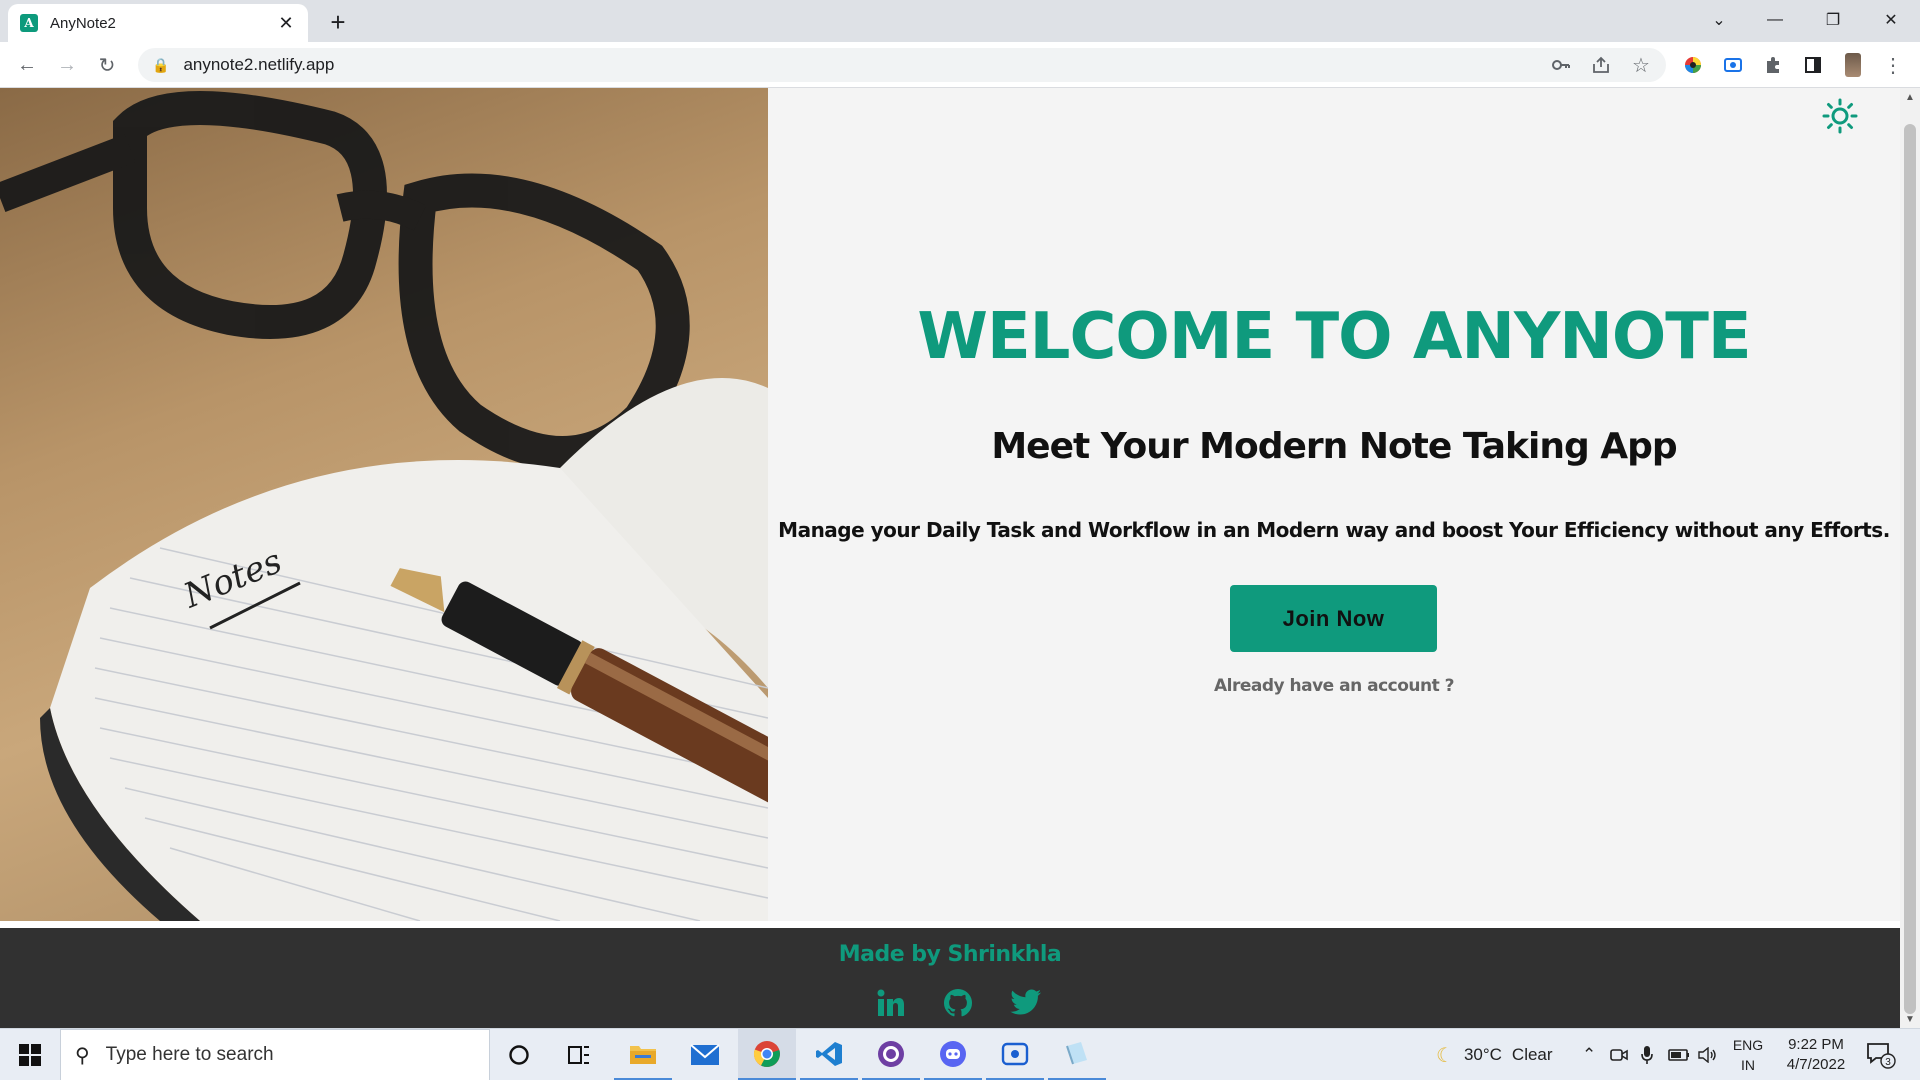  I want to click on address-bar: 🔒 anynote2.netlify.app, so click(902, 65).